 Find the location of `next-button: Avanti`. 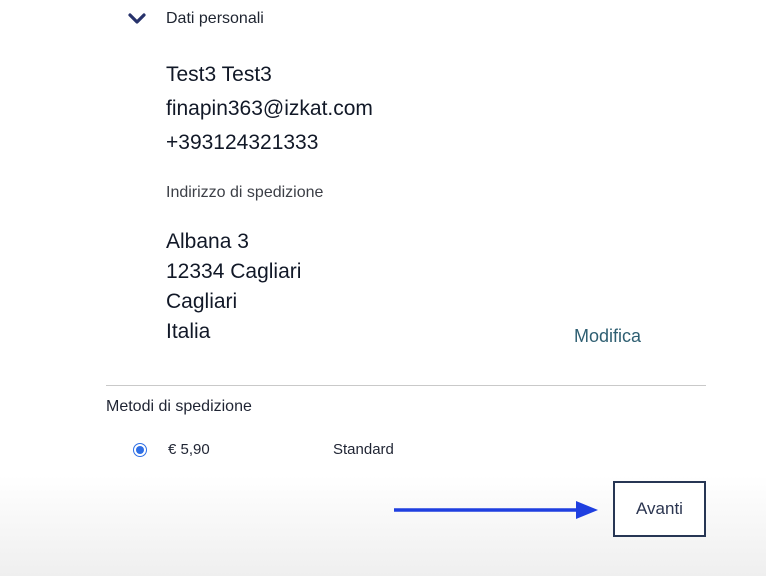

next-button: Avanti is located at coordinates (659, 509).